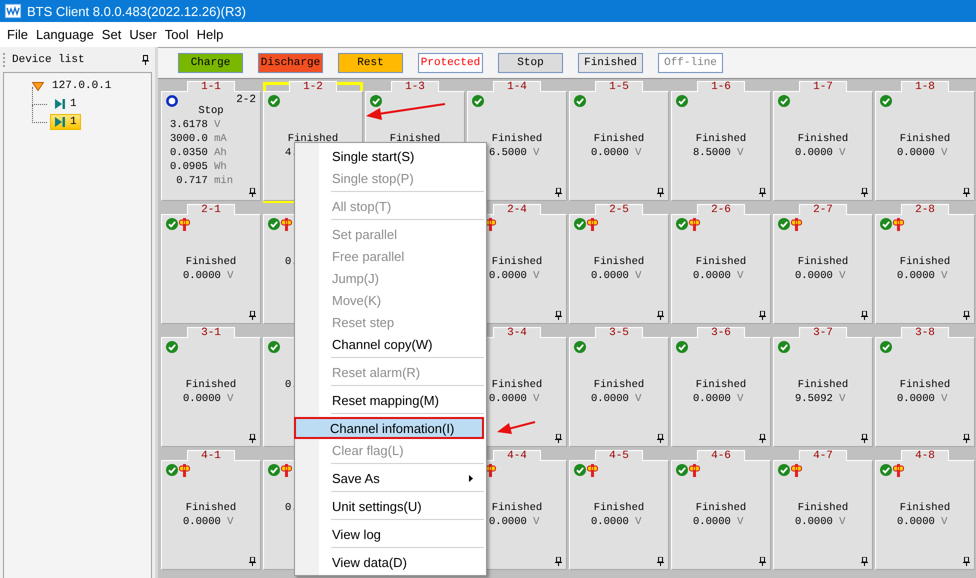 The width and height of the screenshot is (976, 578). Describe the element at coordinates (517, 209) in the screenshot. I see `channel-label: 2-4` at that location.